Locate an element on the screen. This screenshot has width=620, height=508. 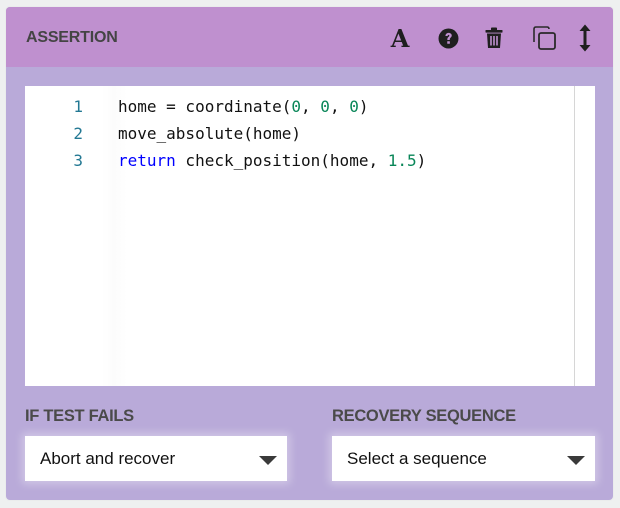
if-test-fails-select: Abort and recover is located at coordinates (156, 458).